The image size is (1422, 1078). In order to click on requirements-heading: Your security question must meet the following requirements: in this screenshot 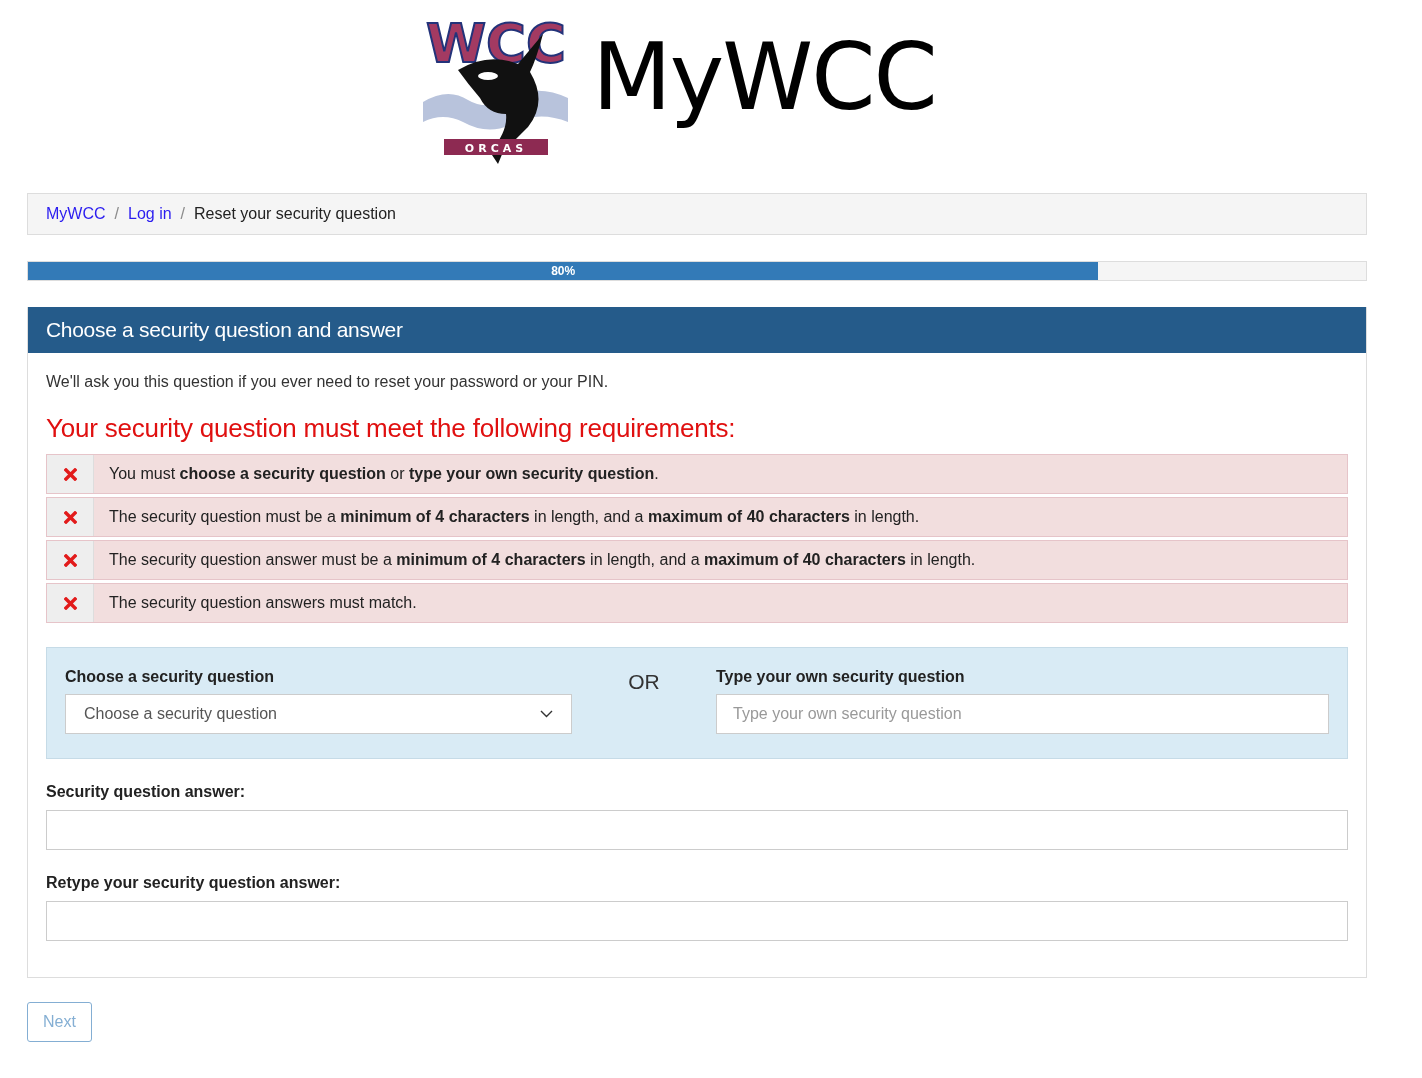, I will do `click(391, 428)`.